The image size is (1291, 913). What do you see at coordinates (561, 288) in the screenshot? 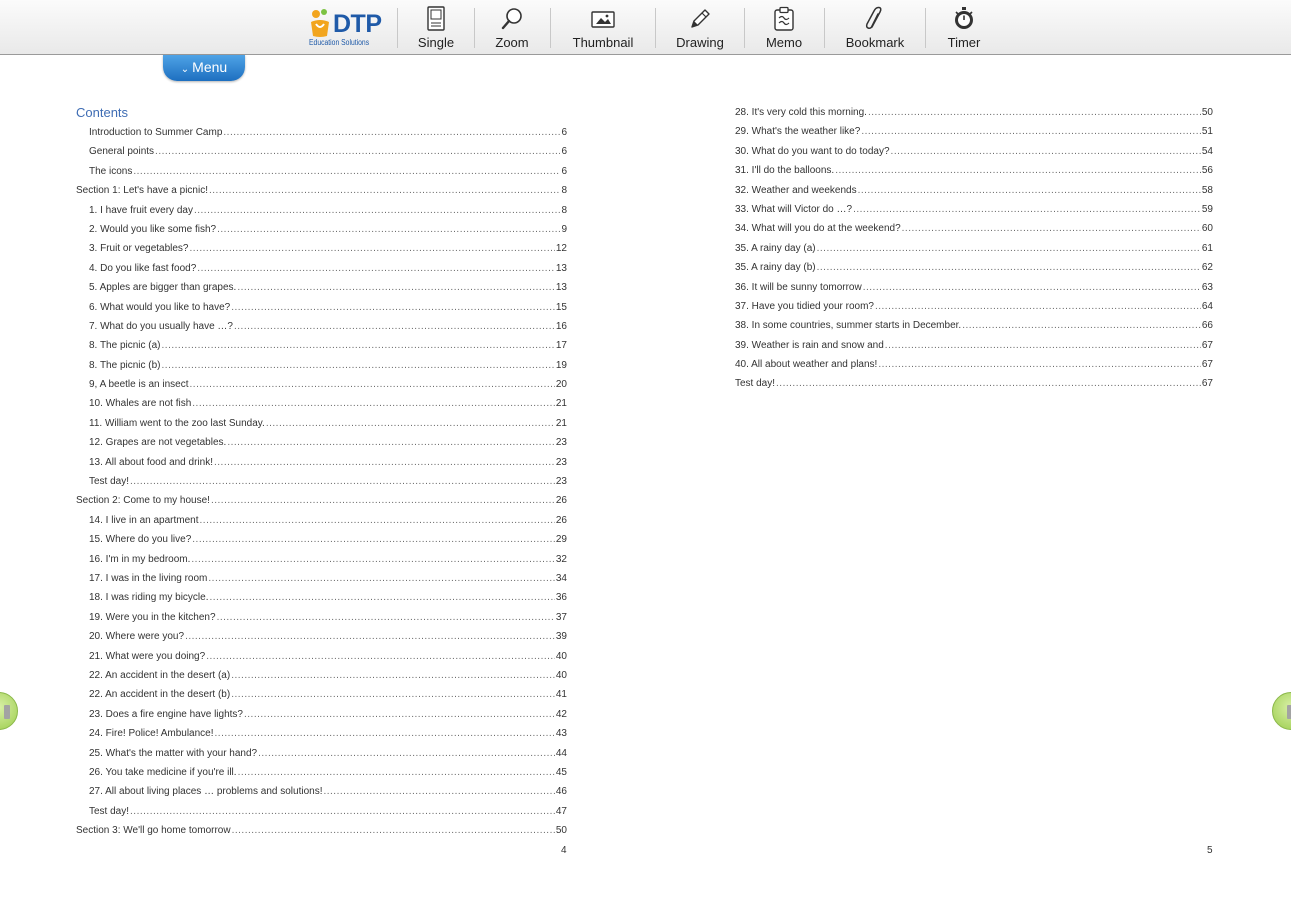
I see `toc-entry-page: 13` at bounding box center [561, 288].